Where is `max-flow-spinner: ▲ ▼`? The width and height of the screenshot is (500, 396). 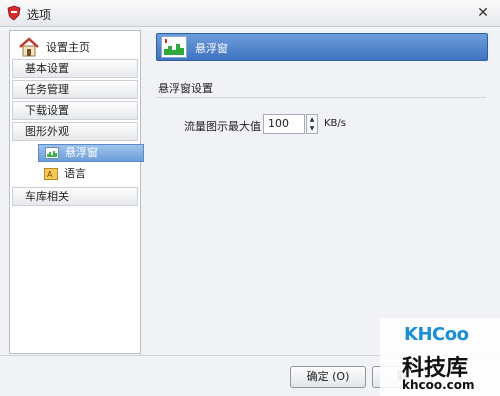 max-flow-spinner: ▲ ▼ is located at coordinates (312, 124).